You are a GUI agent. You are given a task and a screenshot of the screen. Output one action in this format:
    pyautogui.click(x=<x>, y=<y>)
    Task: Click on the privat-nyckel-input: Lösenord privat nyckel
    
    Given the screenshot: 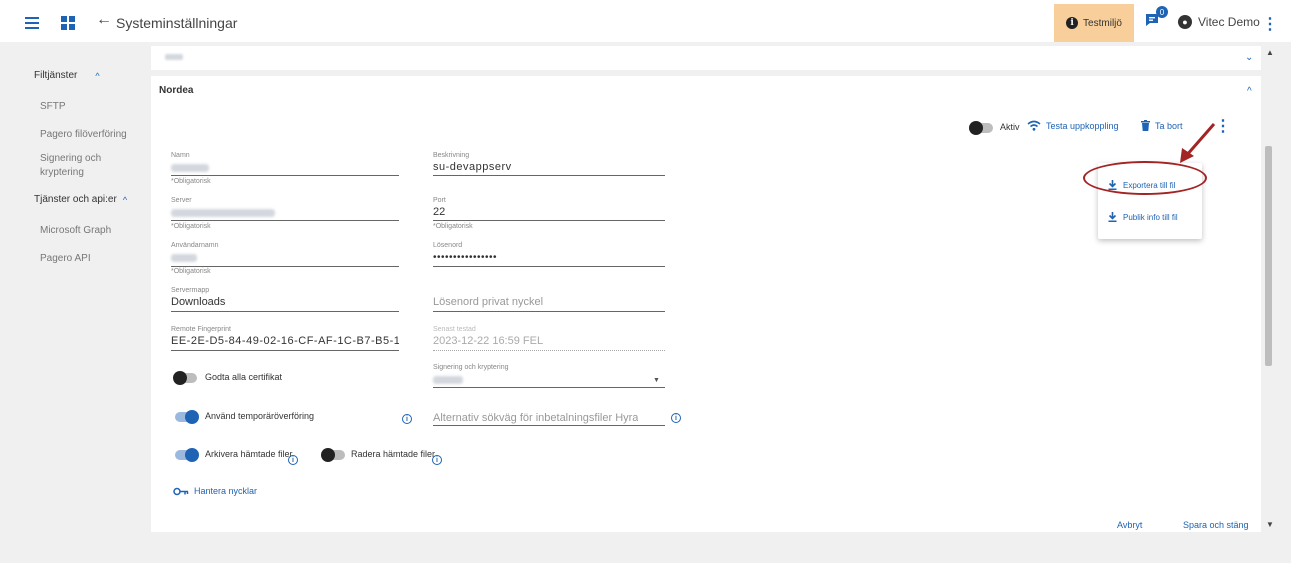 What is the action you would take?
    pyautogui.click(x=488, y=302)
    